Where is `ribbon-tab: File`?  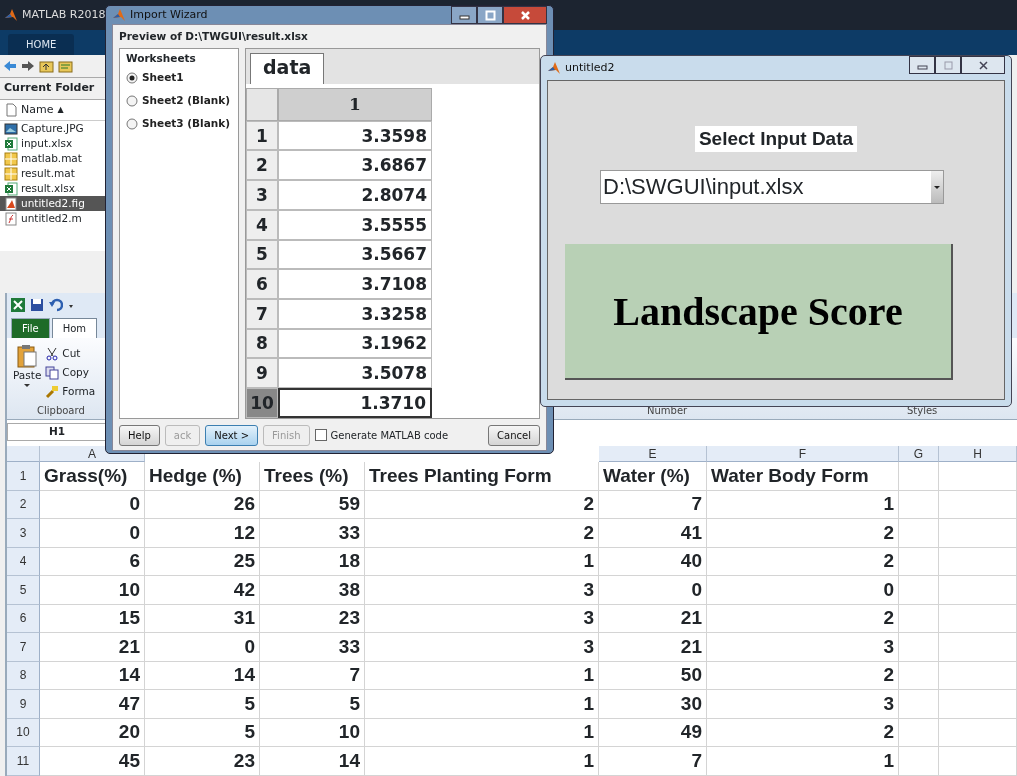
ribbon-tab: File is located at coordinates (30, 328).